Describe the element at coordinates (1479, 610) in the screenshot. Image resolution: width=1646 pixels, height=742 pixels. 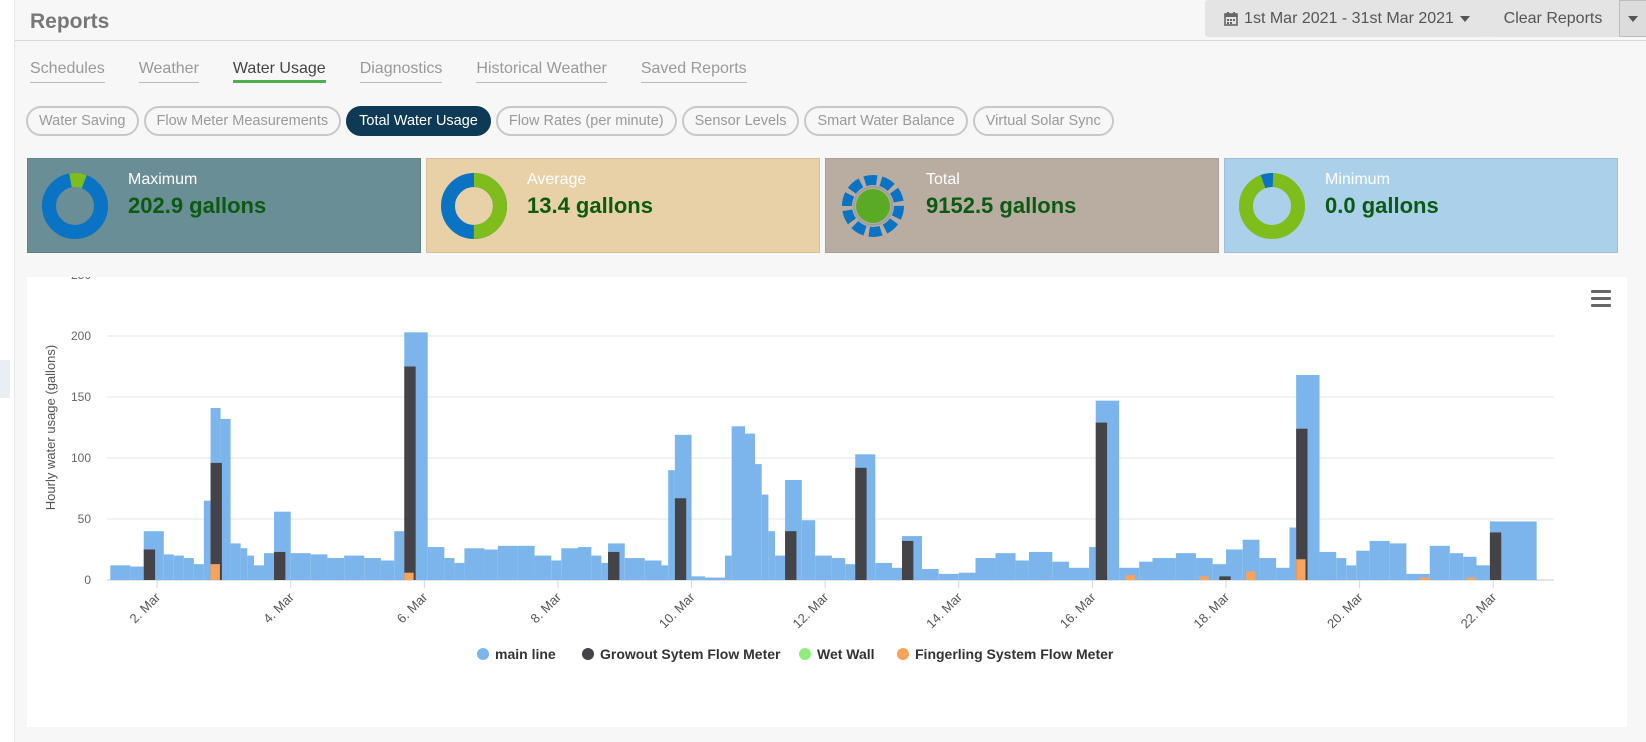
I see `x-tick-label: 22. Mar` at that location.